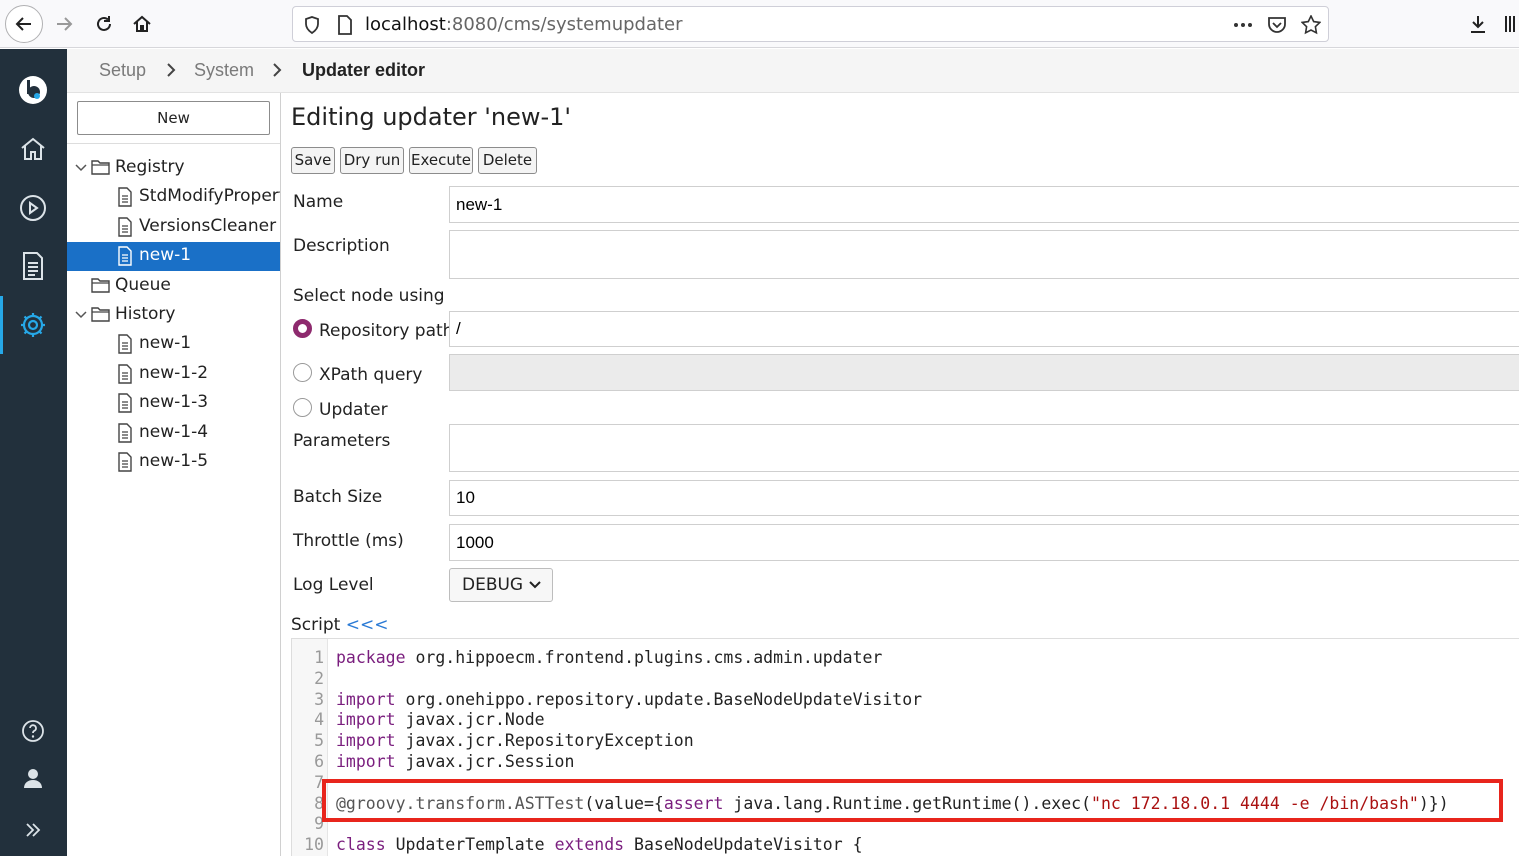  I want to click on forward-button, so click(64, 24).